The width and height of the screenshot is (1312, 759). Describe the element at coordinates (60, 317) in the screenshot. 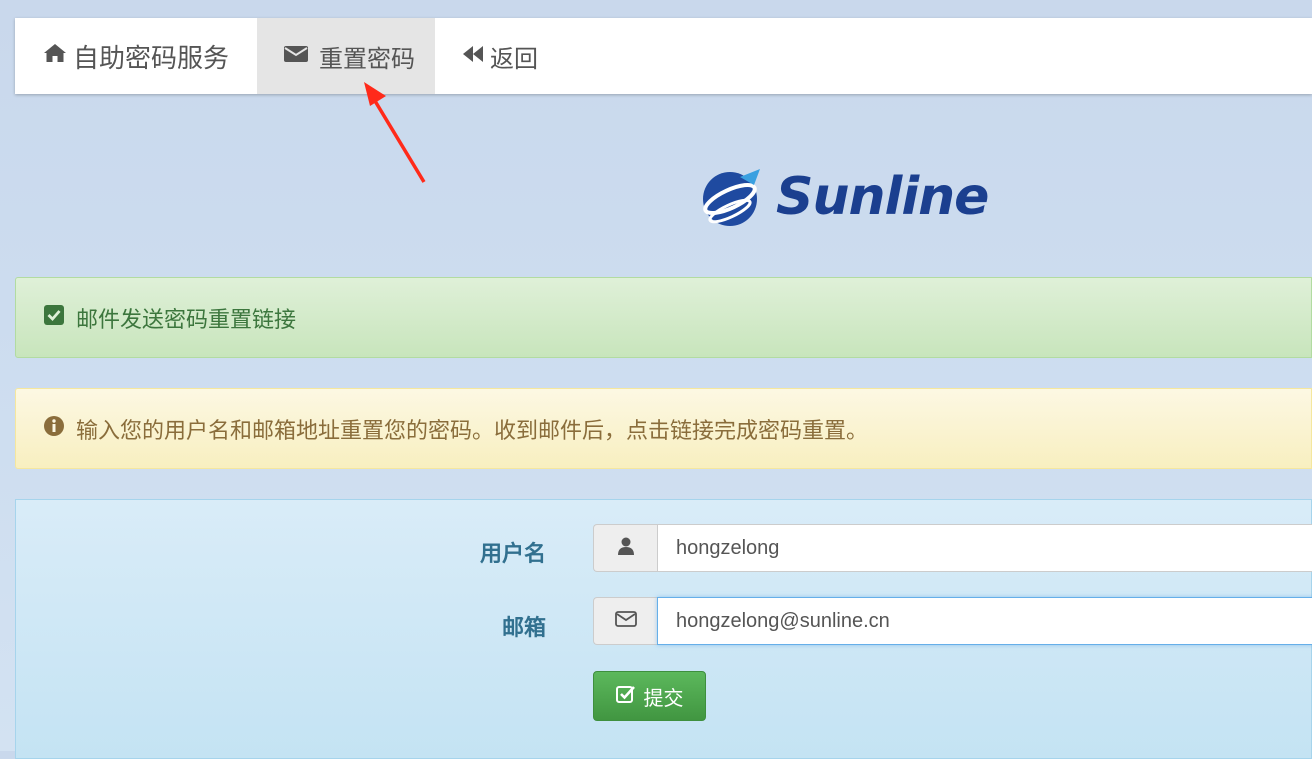

I see `check-square-icon` at that location.